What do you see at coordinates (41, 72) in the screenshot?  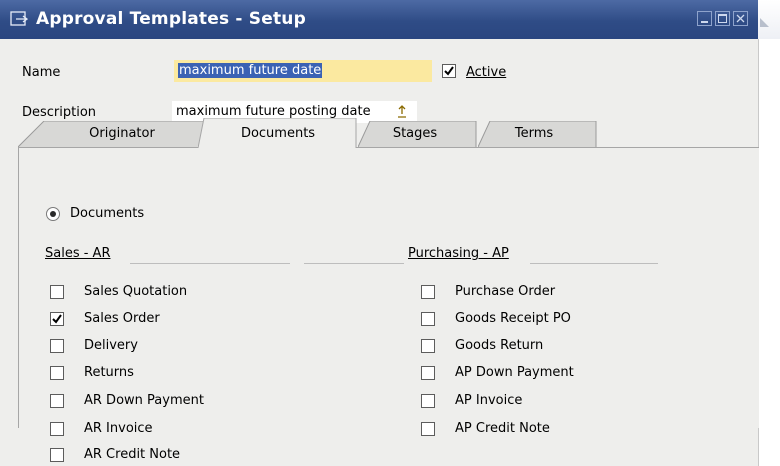 I see `name-label: Name` at bounding box center [41, 72].